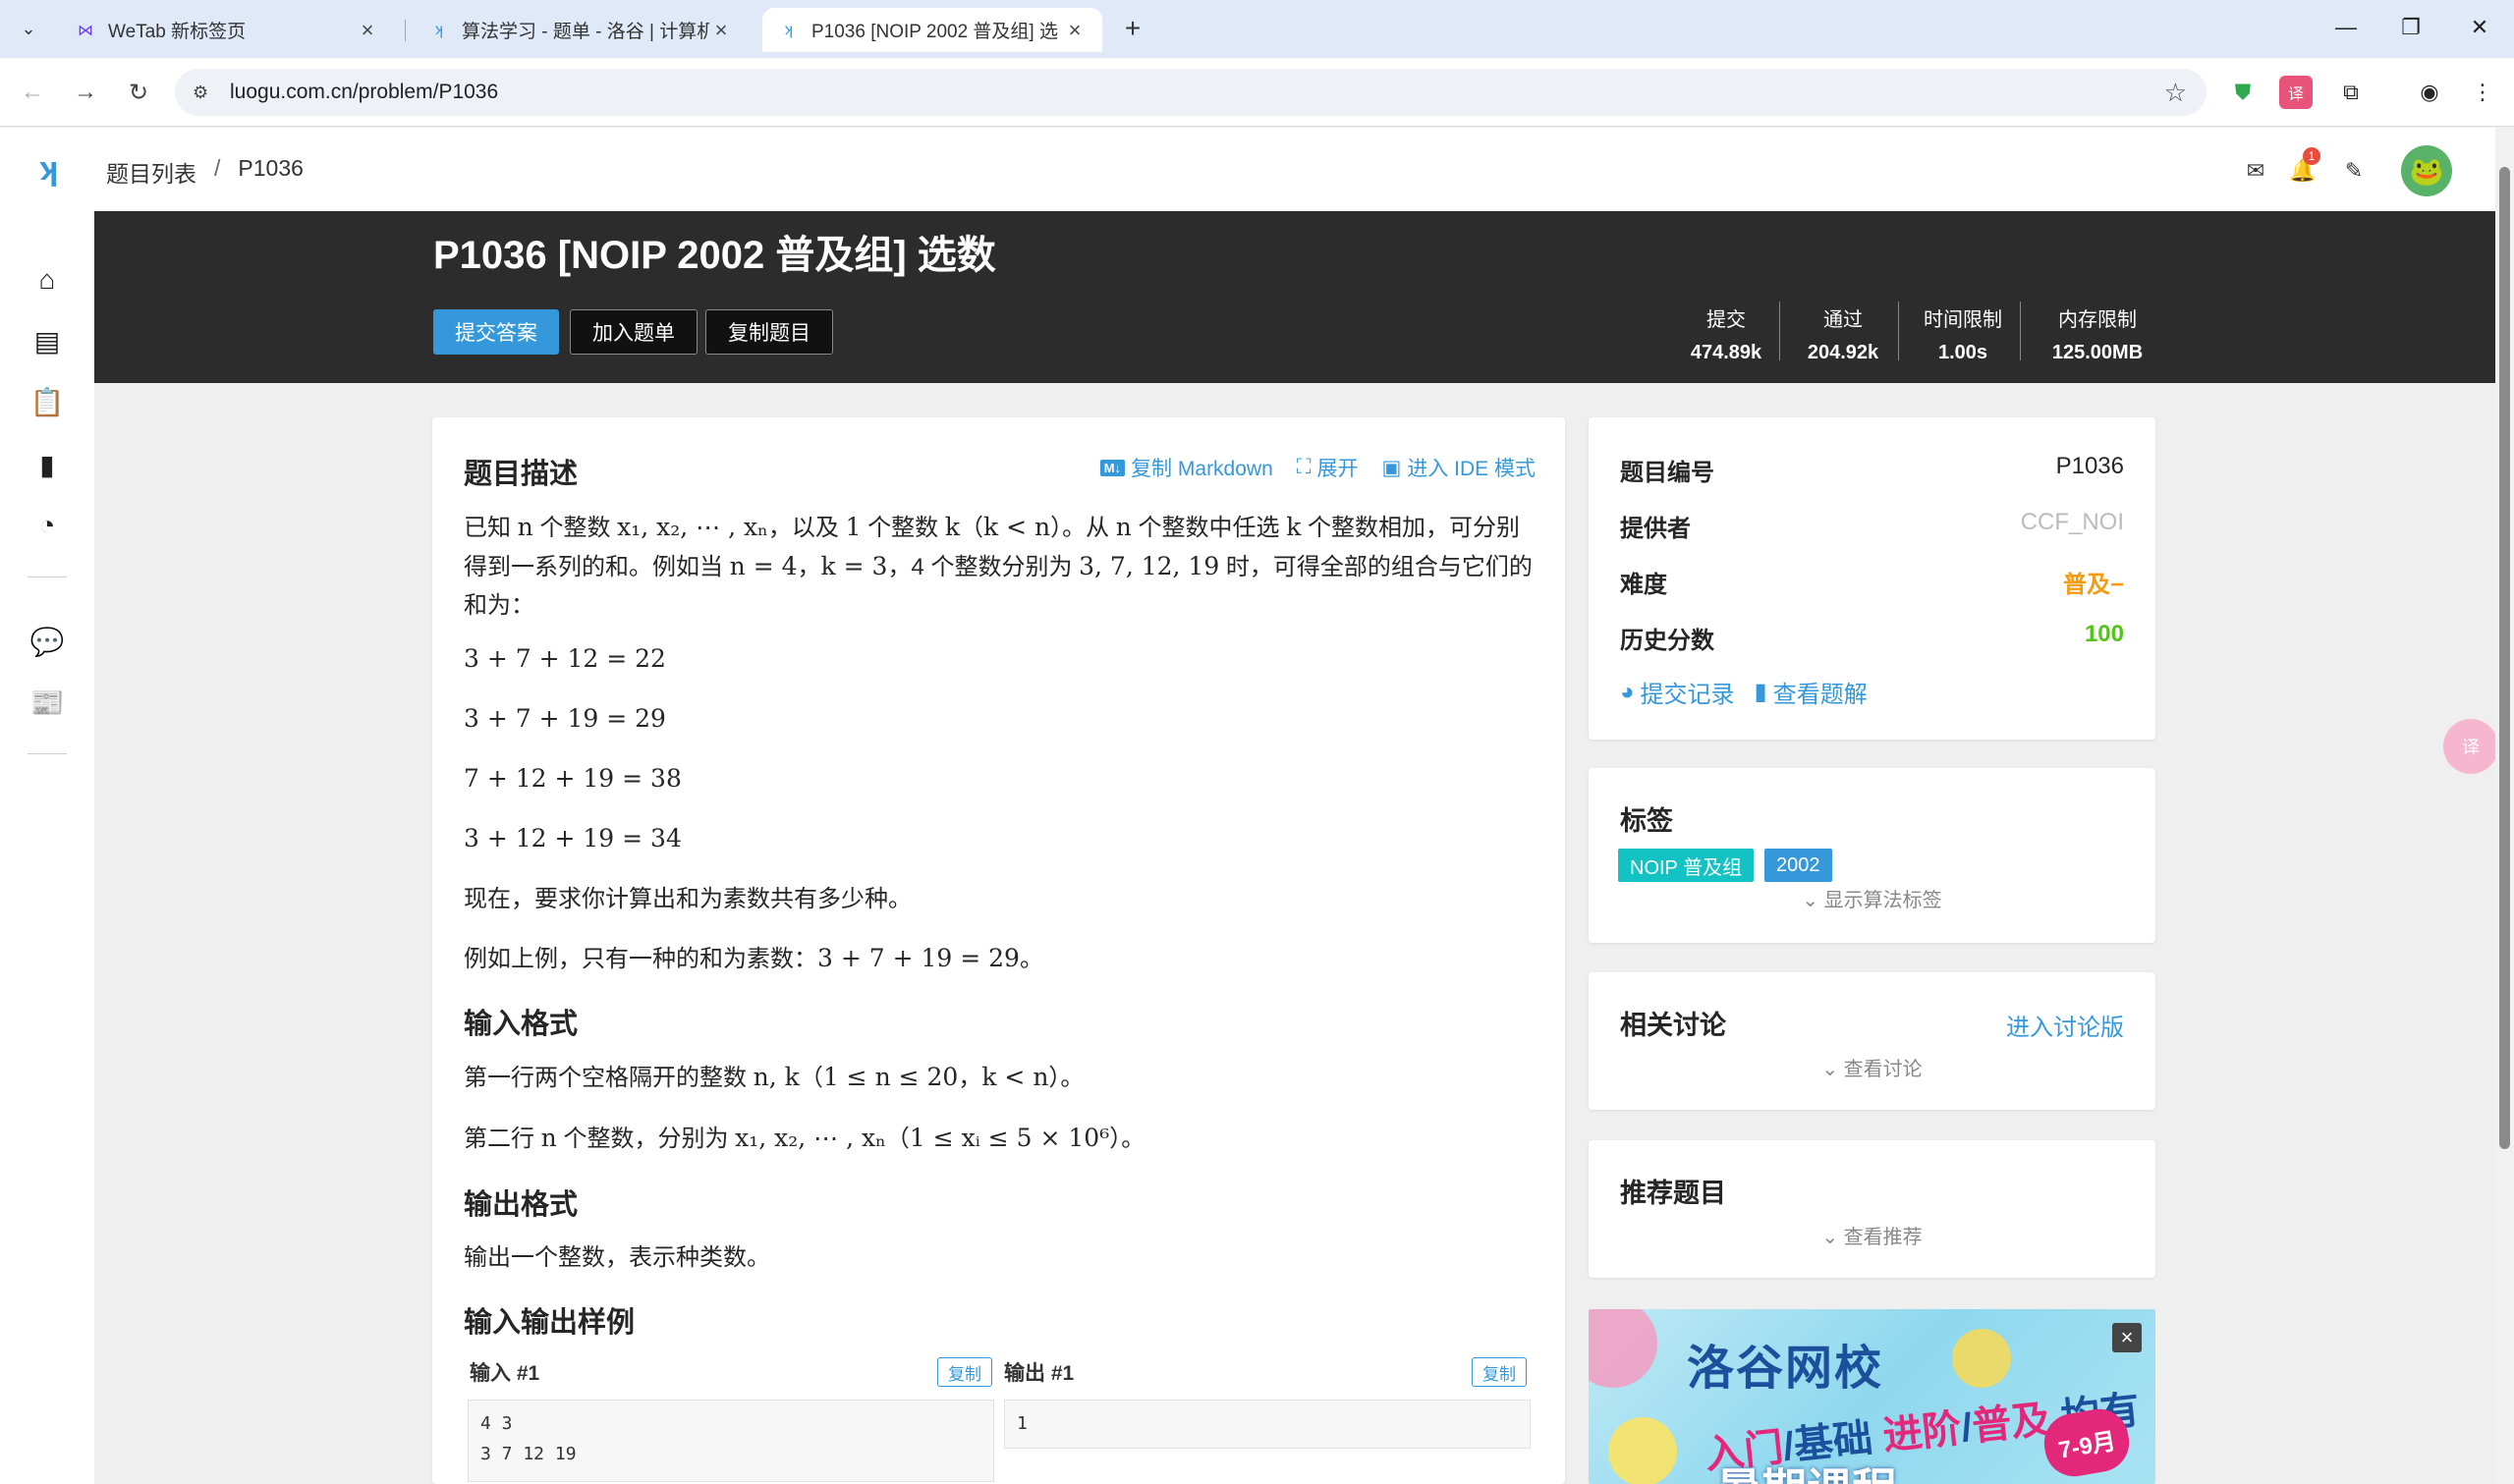  What do you see at coordinates (48, 464) in the screenshot?
I see `ranking-bars-icon: ▮` at bounding box center [48, 464].